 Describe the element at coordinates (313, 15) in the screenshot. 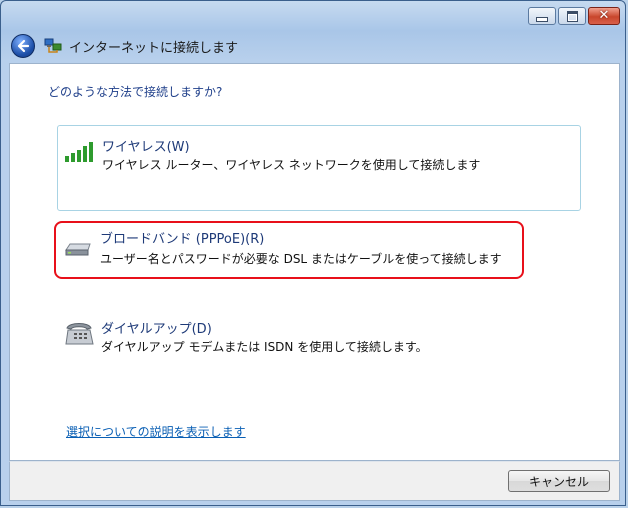

I see `title-bar: ✕` at that location.